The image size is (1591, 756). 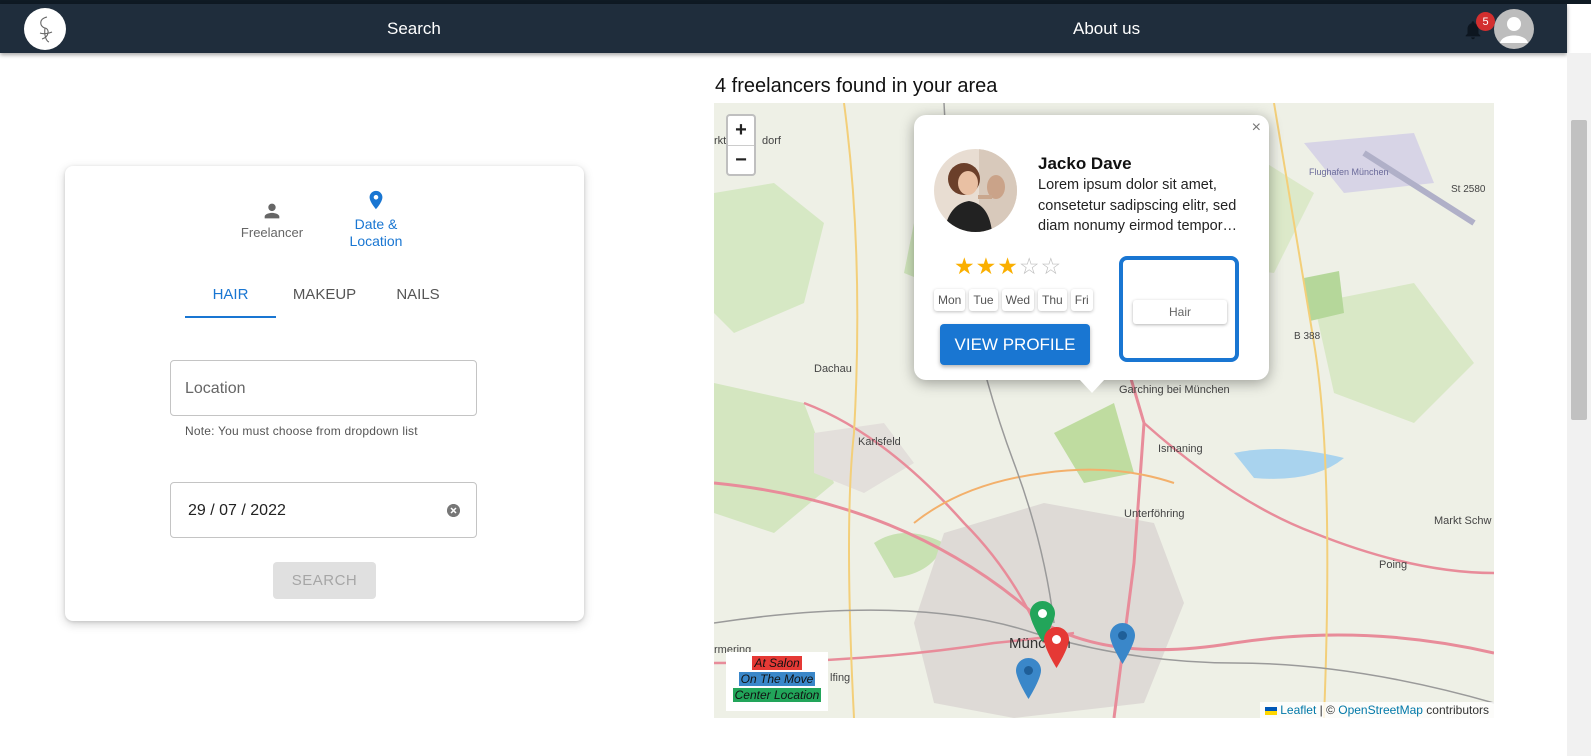 I want to click on step-date-location-label: Date & Location, so click(x=376, y=232).